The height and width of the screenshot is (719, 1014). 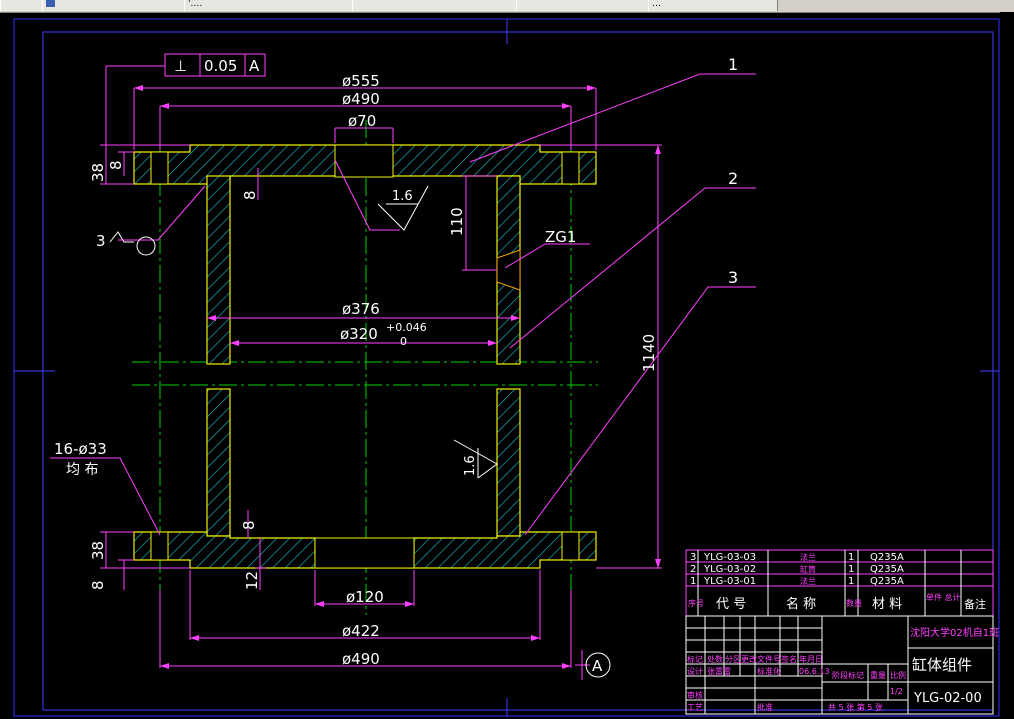 What do you see at coordinates (359, 334) in the screenshot?
I see `dim-d320: ø320` at bounding box center [359, 334].